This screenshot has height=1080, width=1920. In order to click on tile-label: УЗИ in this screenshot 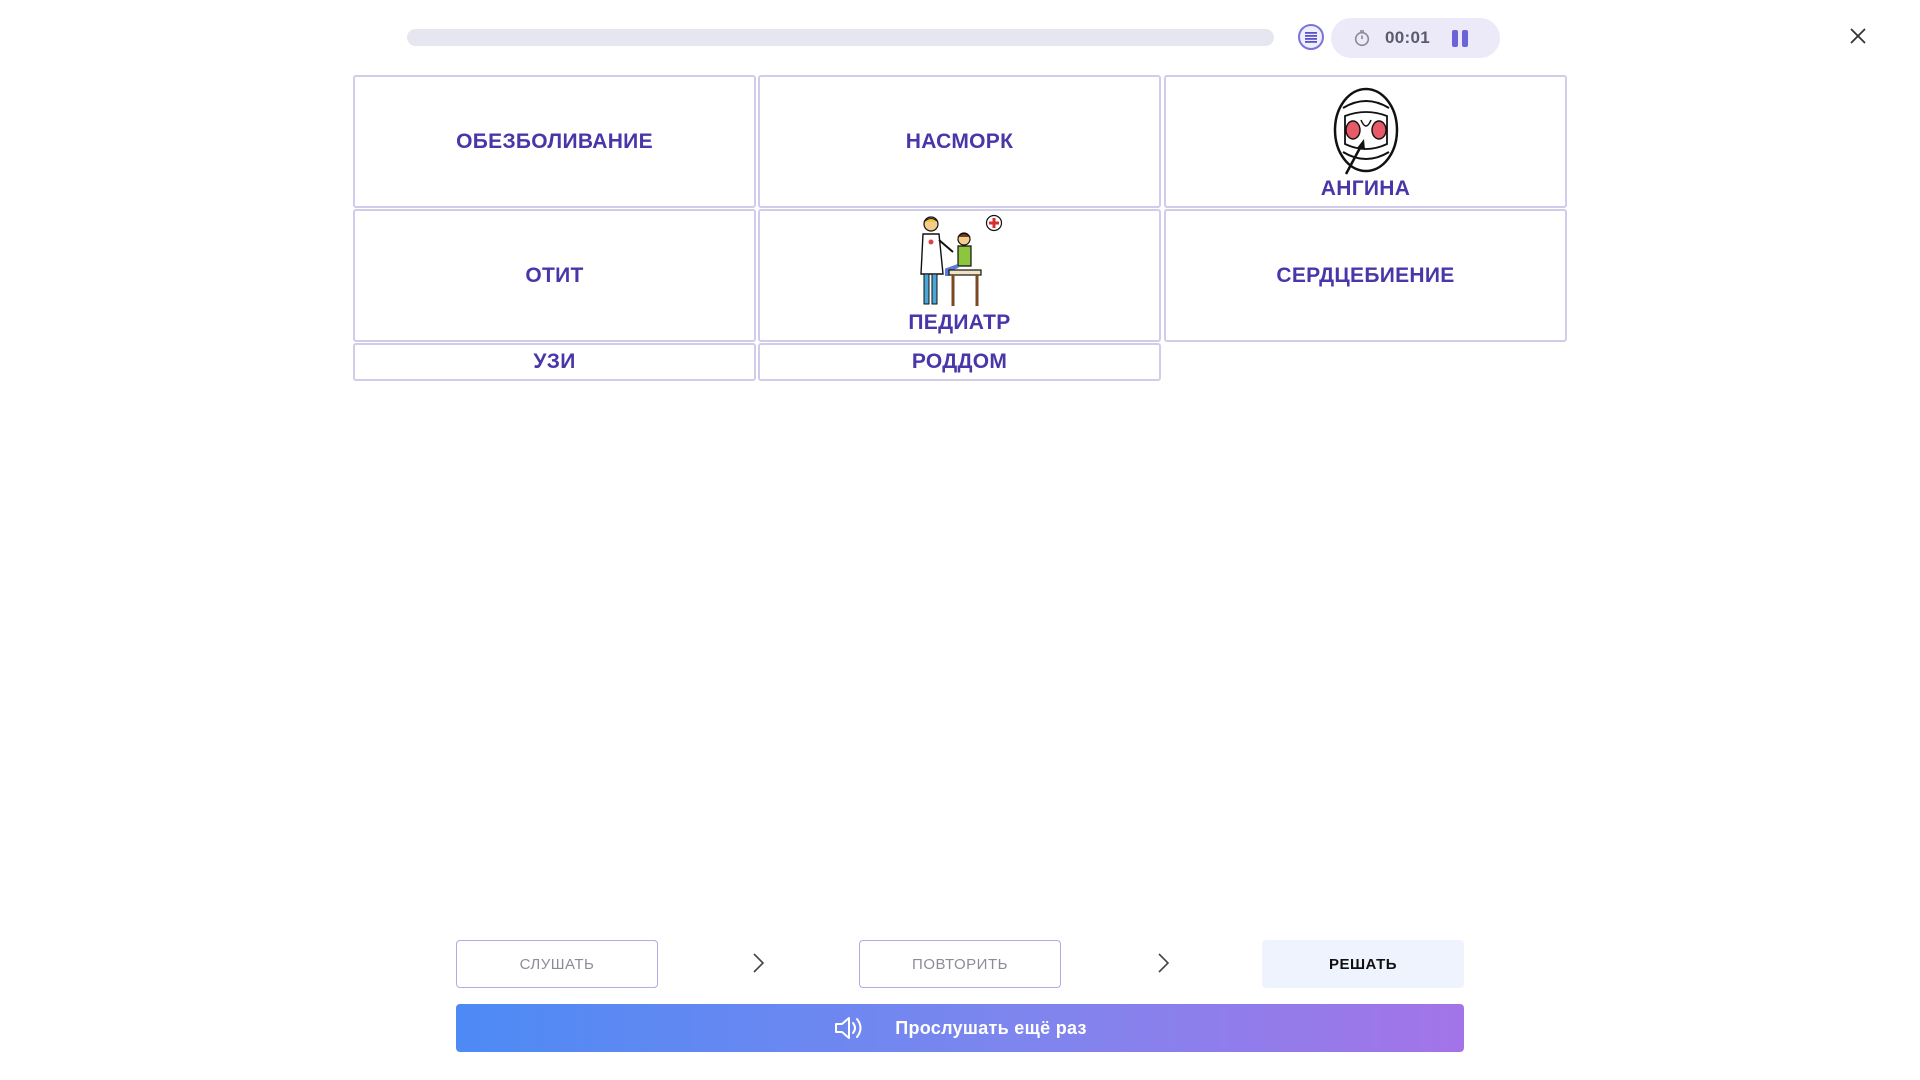, I will do `click(554, 361)`.